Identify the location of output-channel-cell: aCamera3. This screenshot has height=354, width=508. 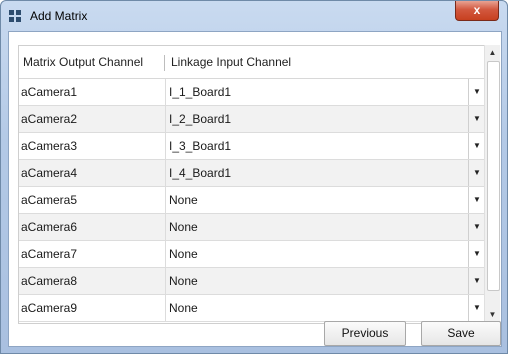
(49, 146).